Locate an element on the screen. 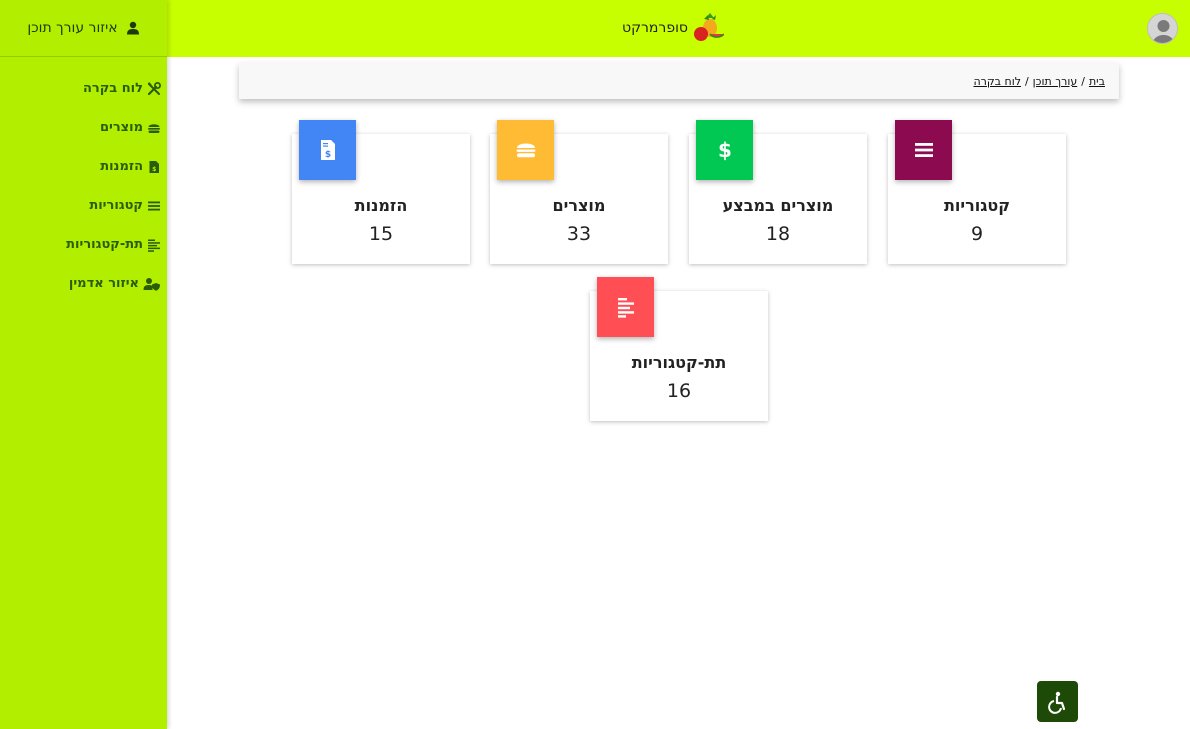 This screenshot has width=1190, height=729. card-value: 33 is located at coordinates (579, 234).